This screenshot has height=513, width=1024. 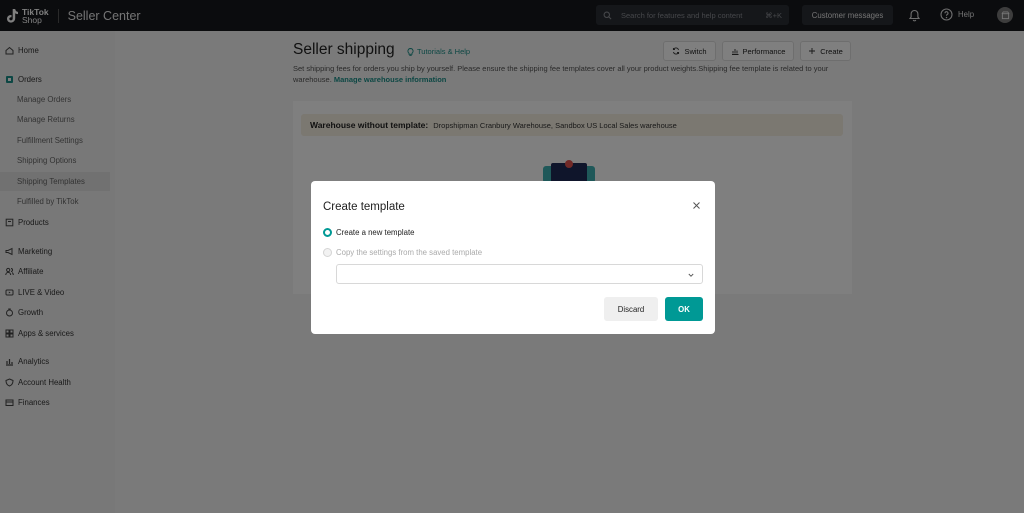 I want to click on ok-button: OK, so click(x=684, y=309).